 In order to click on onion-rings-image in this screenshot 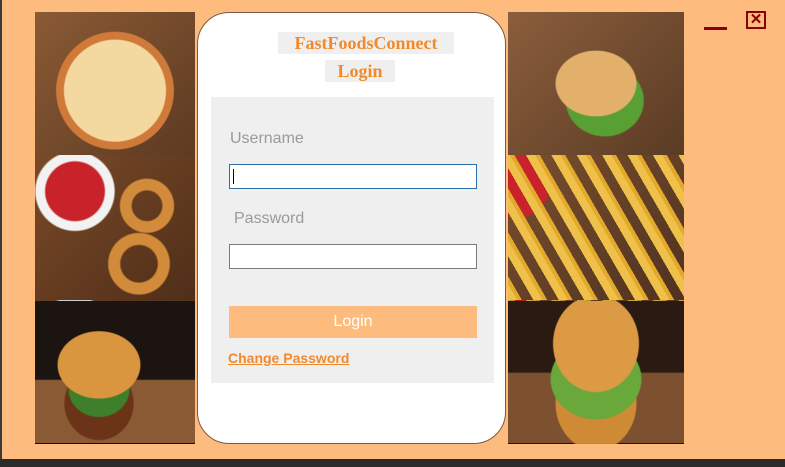, I will do `click(115, 228)`.